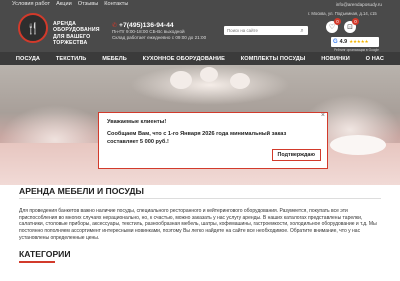 The image size is (400, 281). What do you see at coordinates (114, 59) in the screenshot?
I see `nav-item-furniture: МЕБЕЛЬ` at bounding box center [114, 59].